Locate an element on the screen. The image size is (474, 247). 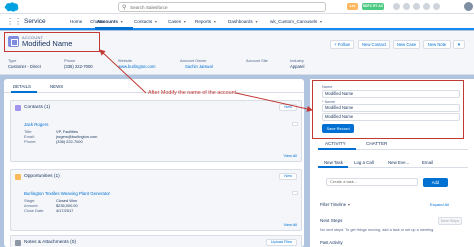
notes-icon is located at coordinates (18, 243).